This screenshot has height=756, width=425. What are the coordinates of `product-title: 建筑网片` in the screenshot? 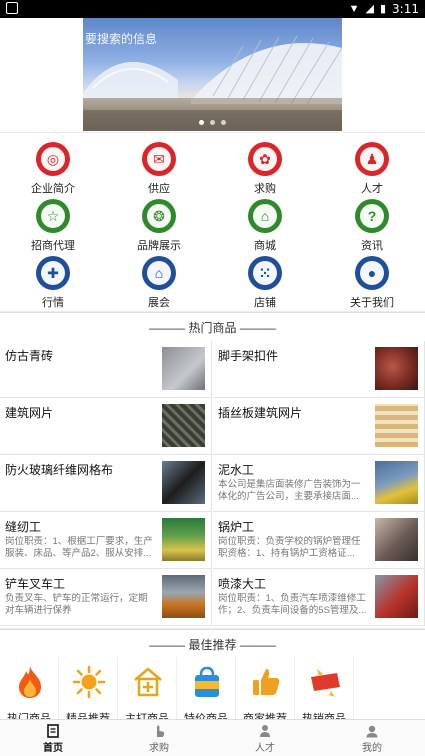 It's located at (29, 413).